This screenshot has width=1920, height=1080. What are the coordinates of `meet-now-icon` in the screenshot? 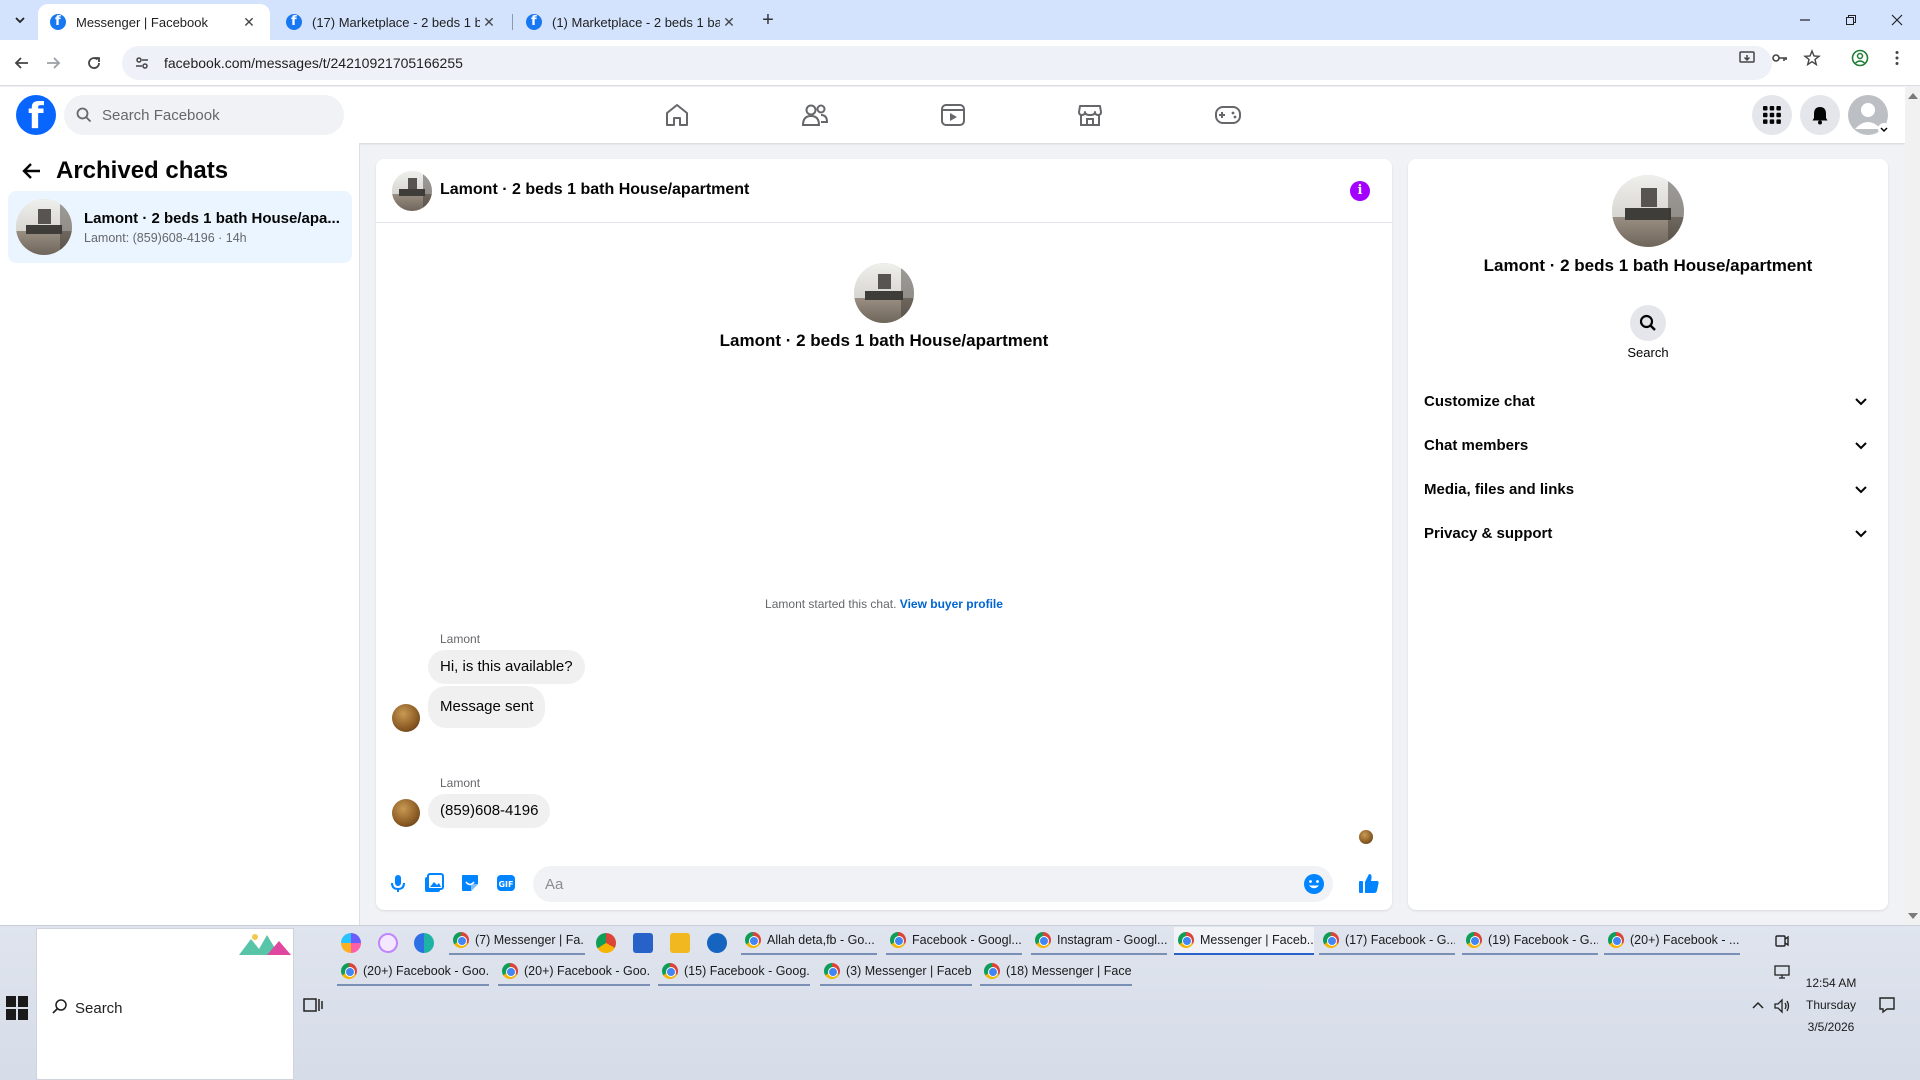 It's located at (1782, 941).